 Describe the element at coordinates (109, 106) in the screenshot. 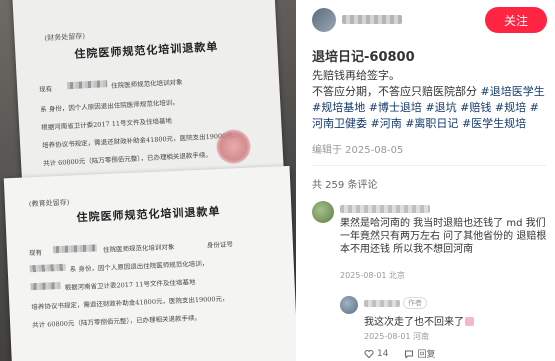

I see `doc-top-line-g: 系 身份，因个人原因退出住院医师规范化培训，` at that location.